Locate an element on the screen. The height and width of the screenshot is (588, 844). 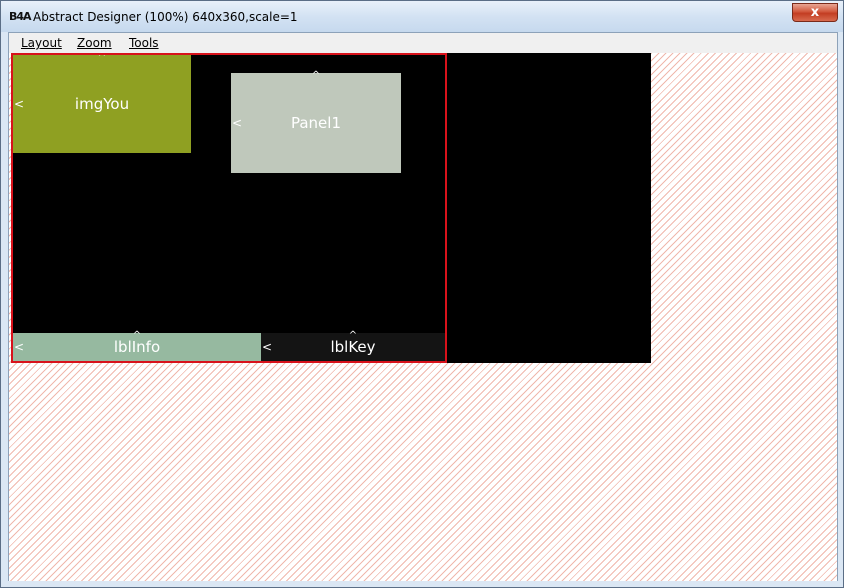
view-label: Panel1 is located at coordinates (315, 123).